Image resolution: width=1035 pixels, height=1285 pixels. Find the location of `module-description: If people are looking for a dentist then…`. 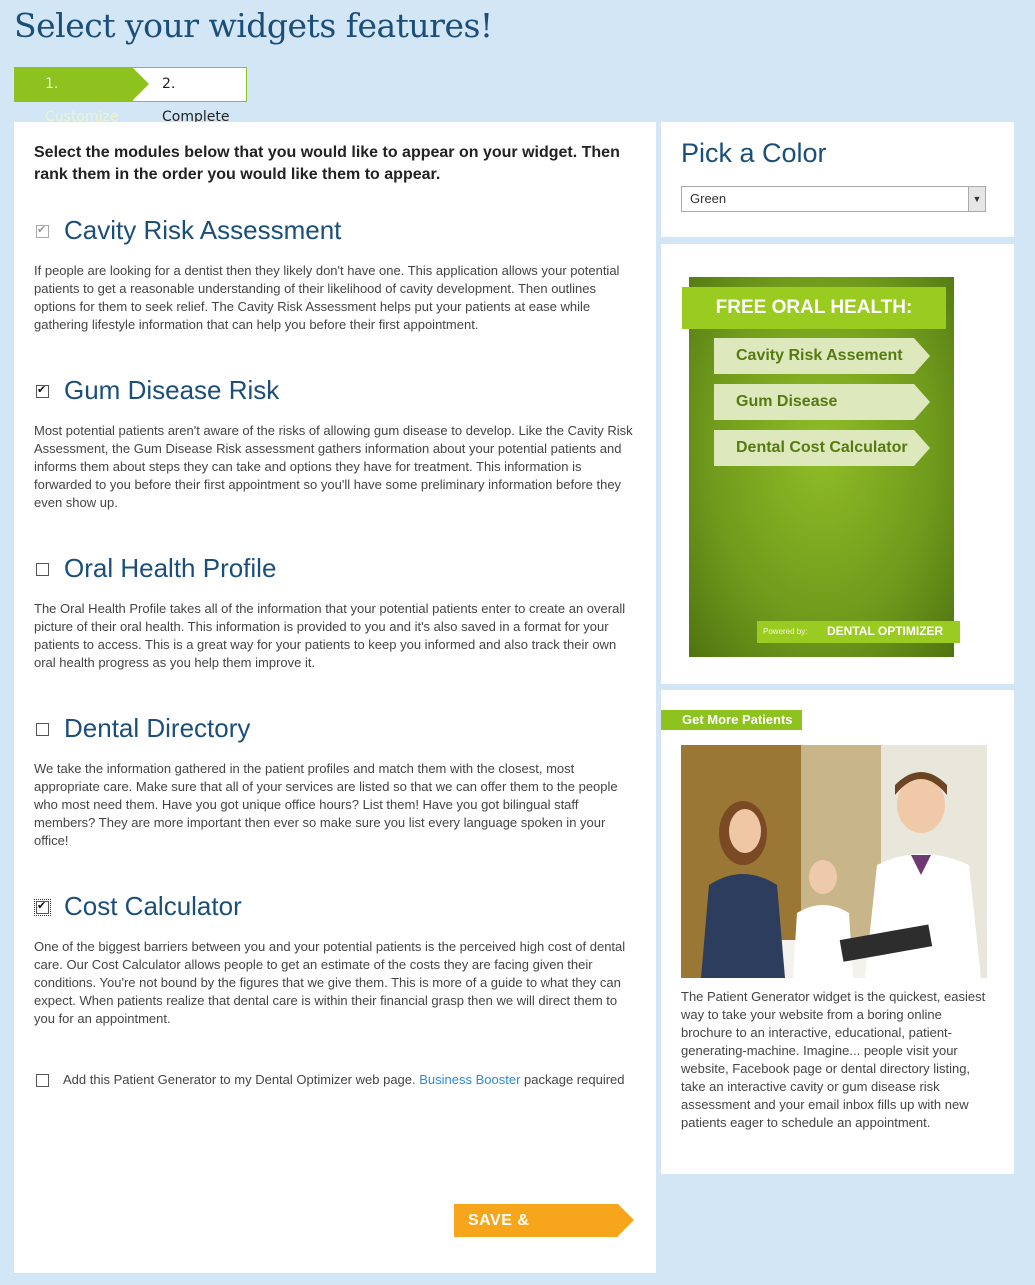

module-description: If people are looking for a dentist then… is located at coordinates (327, 297).